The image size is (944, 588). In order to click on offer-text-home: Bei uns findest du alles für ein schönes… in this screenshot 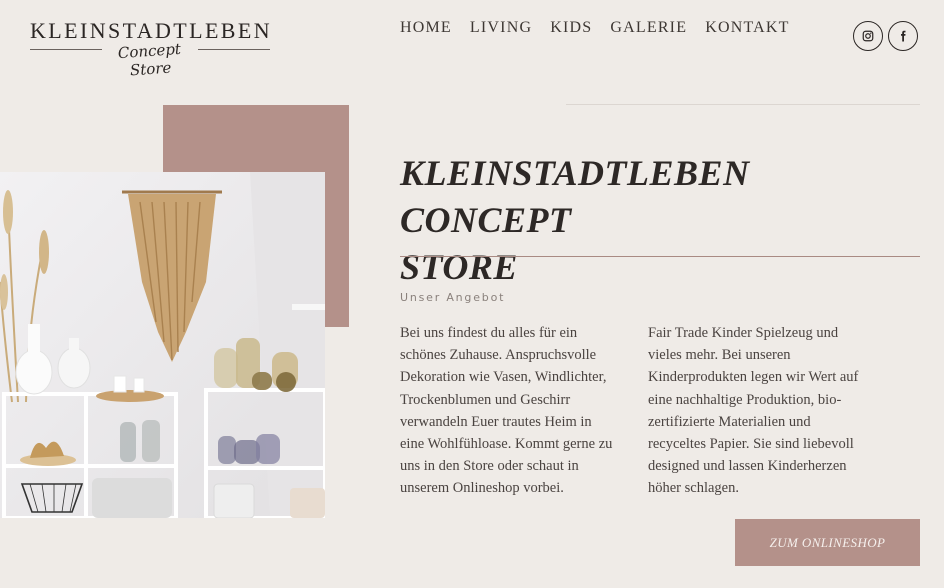, I will do `click(506, 411)`.